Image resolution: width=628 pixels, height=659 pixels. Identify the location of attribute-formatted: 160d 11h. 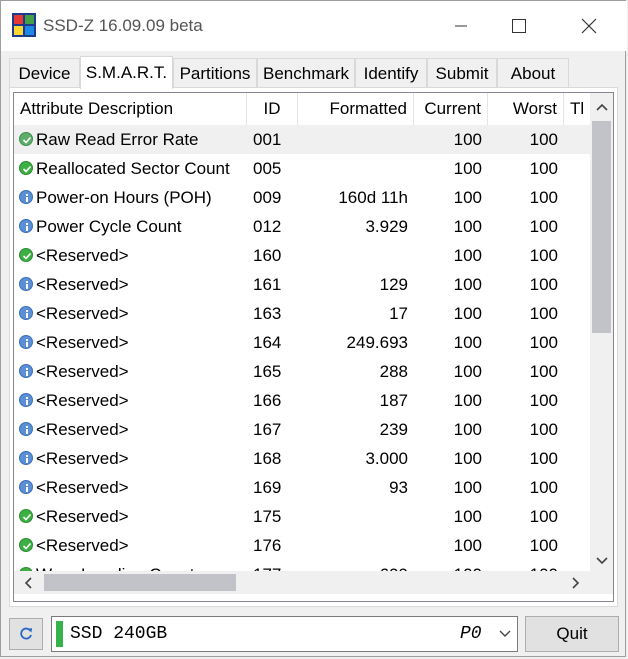
(373, 197).